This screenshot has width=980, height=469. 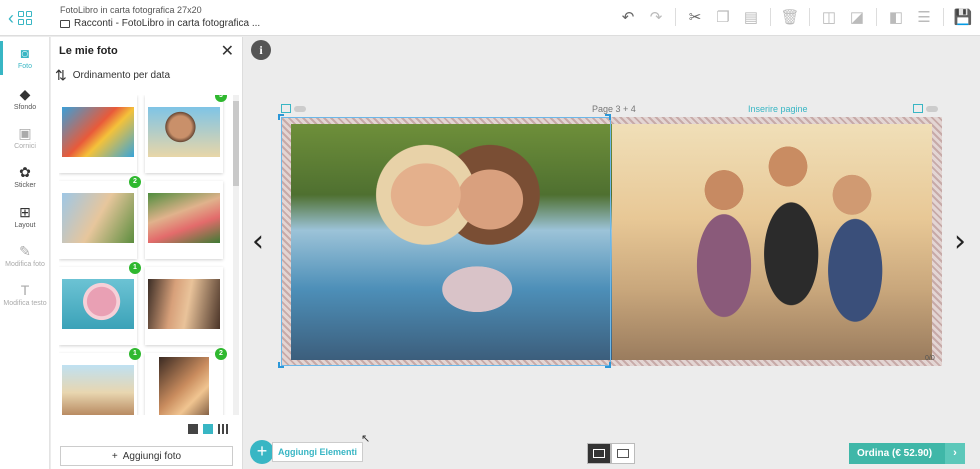 I want to click on layout-icon: ⊞, so click(x=25, y=212).